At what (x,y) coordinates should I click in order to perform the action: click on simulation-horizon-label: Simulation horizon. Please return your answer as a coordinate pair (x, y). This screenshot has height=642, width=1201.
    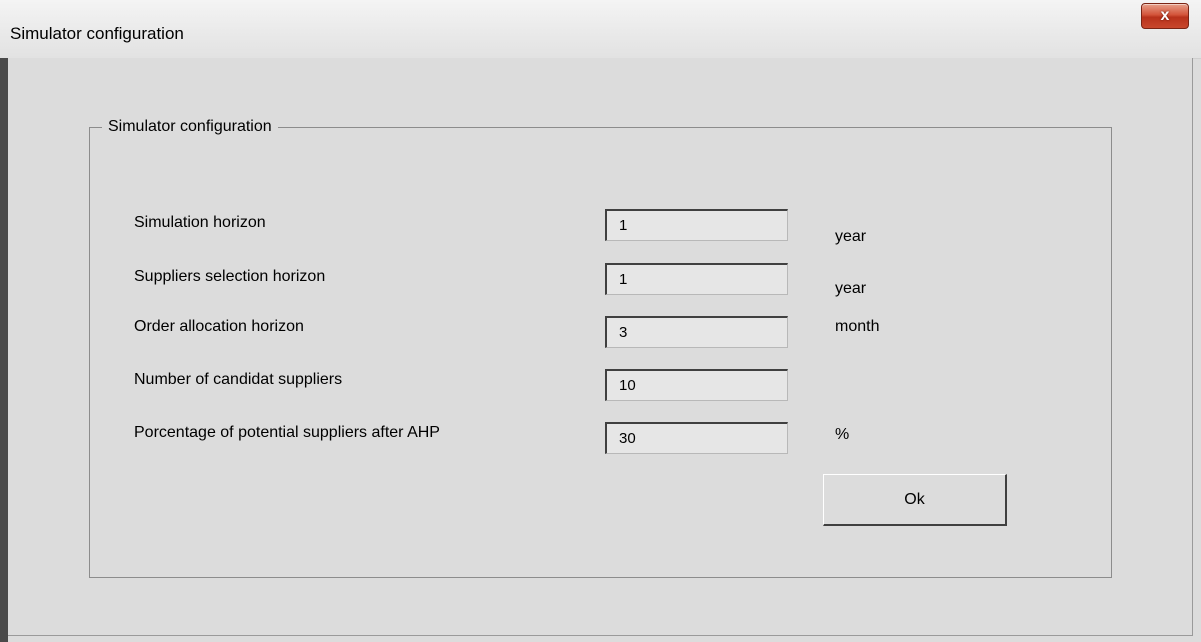
    Looking at the image, I should click on (200, 222).